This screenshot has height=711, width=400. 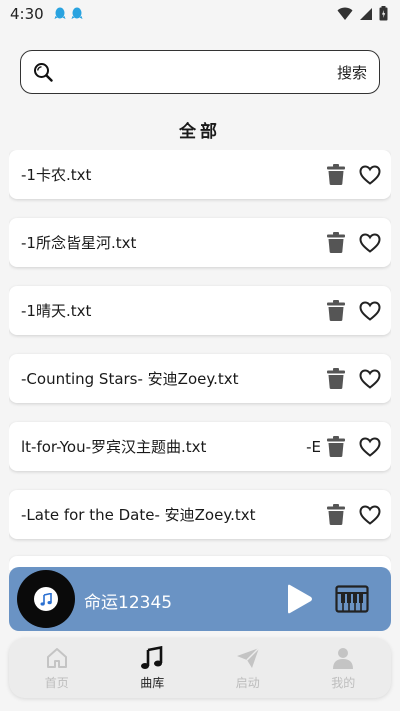 I want to click on send-icon, so click(x=248, y=657).